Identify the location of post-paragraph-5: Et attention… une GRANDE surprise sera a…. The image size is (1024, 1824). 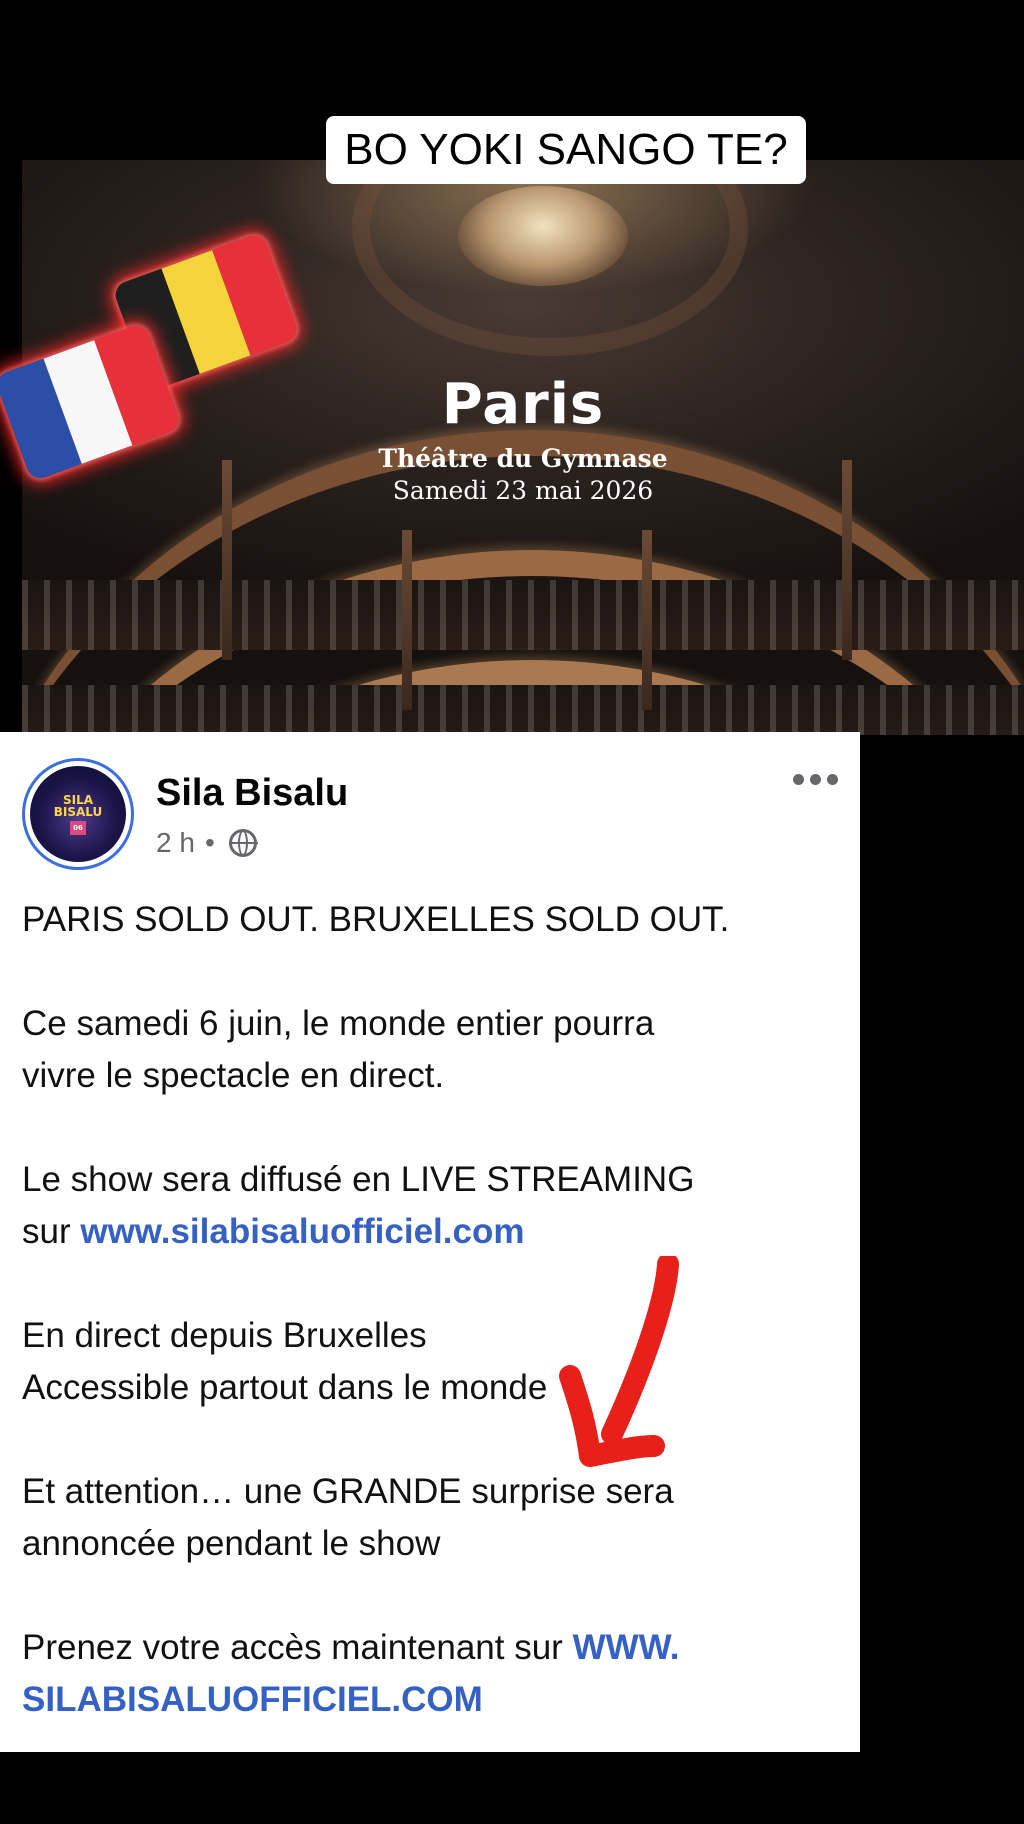
(437, 1518).